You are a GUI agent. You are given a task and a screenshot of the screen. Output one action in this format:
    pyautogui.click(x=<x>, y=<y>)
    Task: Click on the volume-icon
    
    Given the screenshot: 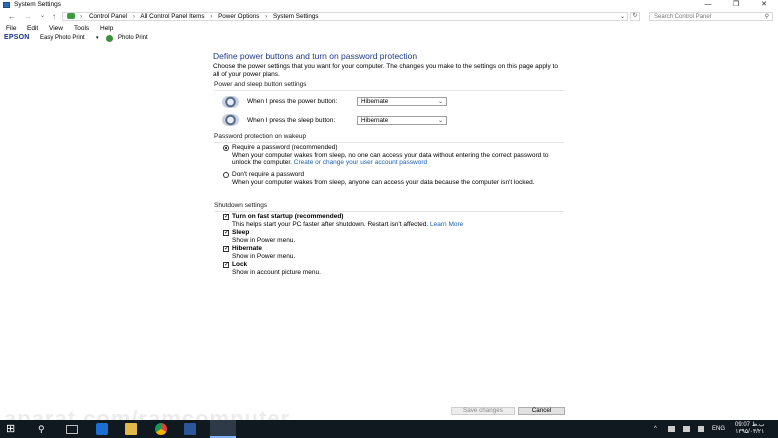 What is the action you would take?
    pyautogui.click(x=701, y=429)
    